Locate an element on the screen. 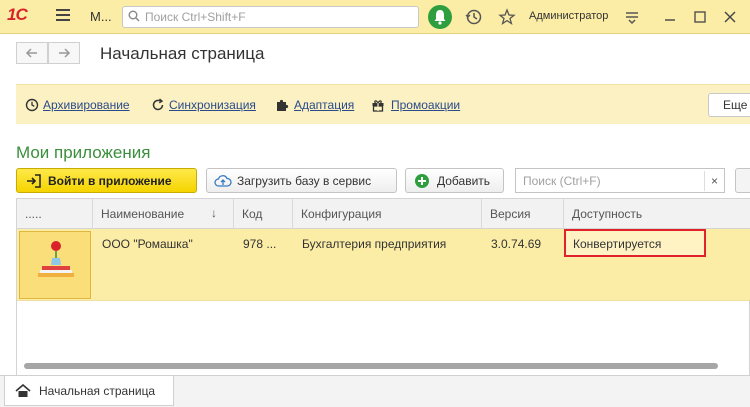 The height and width of the screenshot is (407, 750). app-thumbnail is located at coordinates (55, 265).